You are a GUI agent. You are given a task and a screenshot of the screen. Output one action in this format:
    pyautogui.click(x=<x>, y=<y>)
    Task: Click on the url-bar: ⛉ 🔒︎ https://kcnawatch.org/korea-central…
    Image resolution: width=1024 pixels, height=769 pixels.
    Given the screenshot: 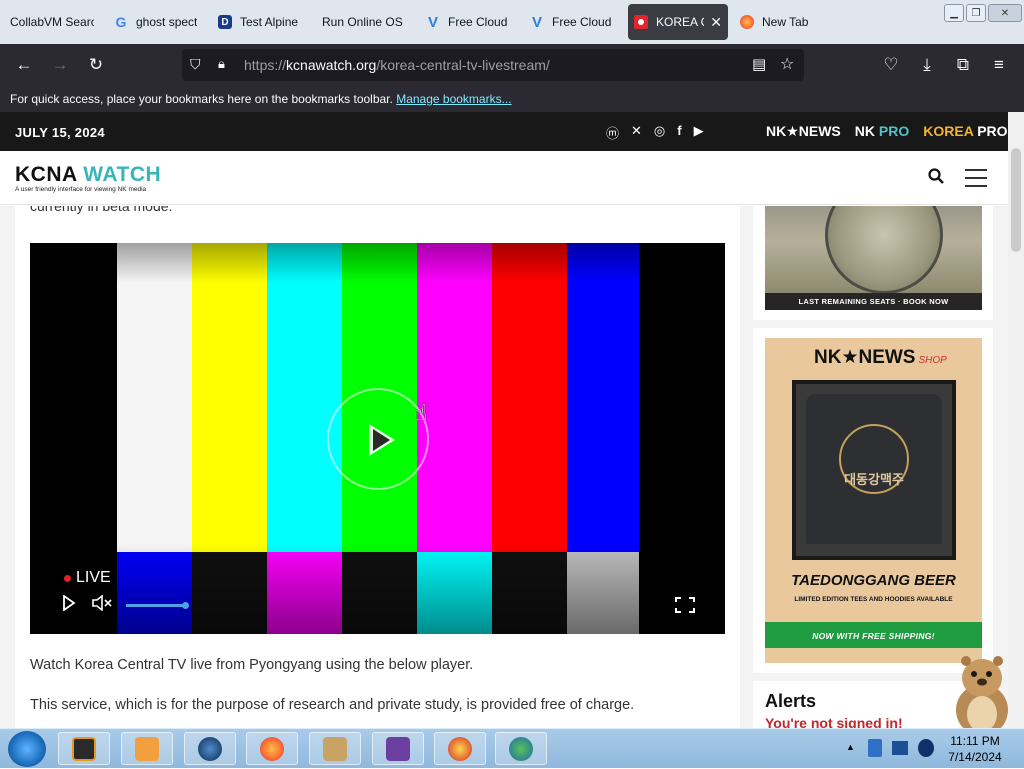 What is the action you would take?
    pyautogui.click(x=493, y=65)
    